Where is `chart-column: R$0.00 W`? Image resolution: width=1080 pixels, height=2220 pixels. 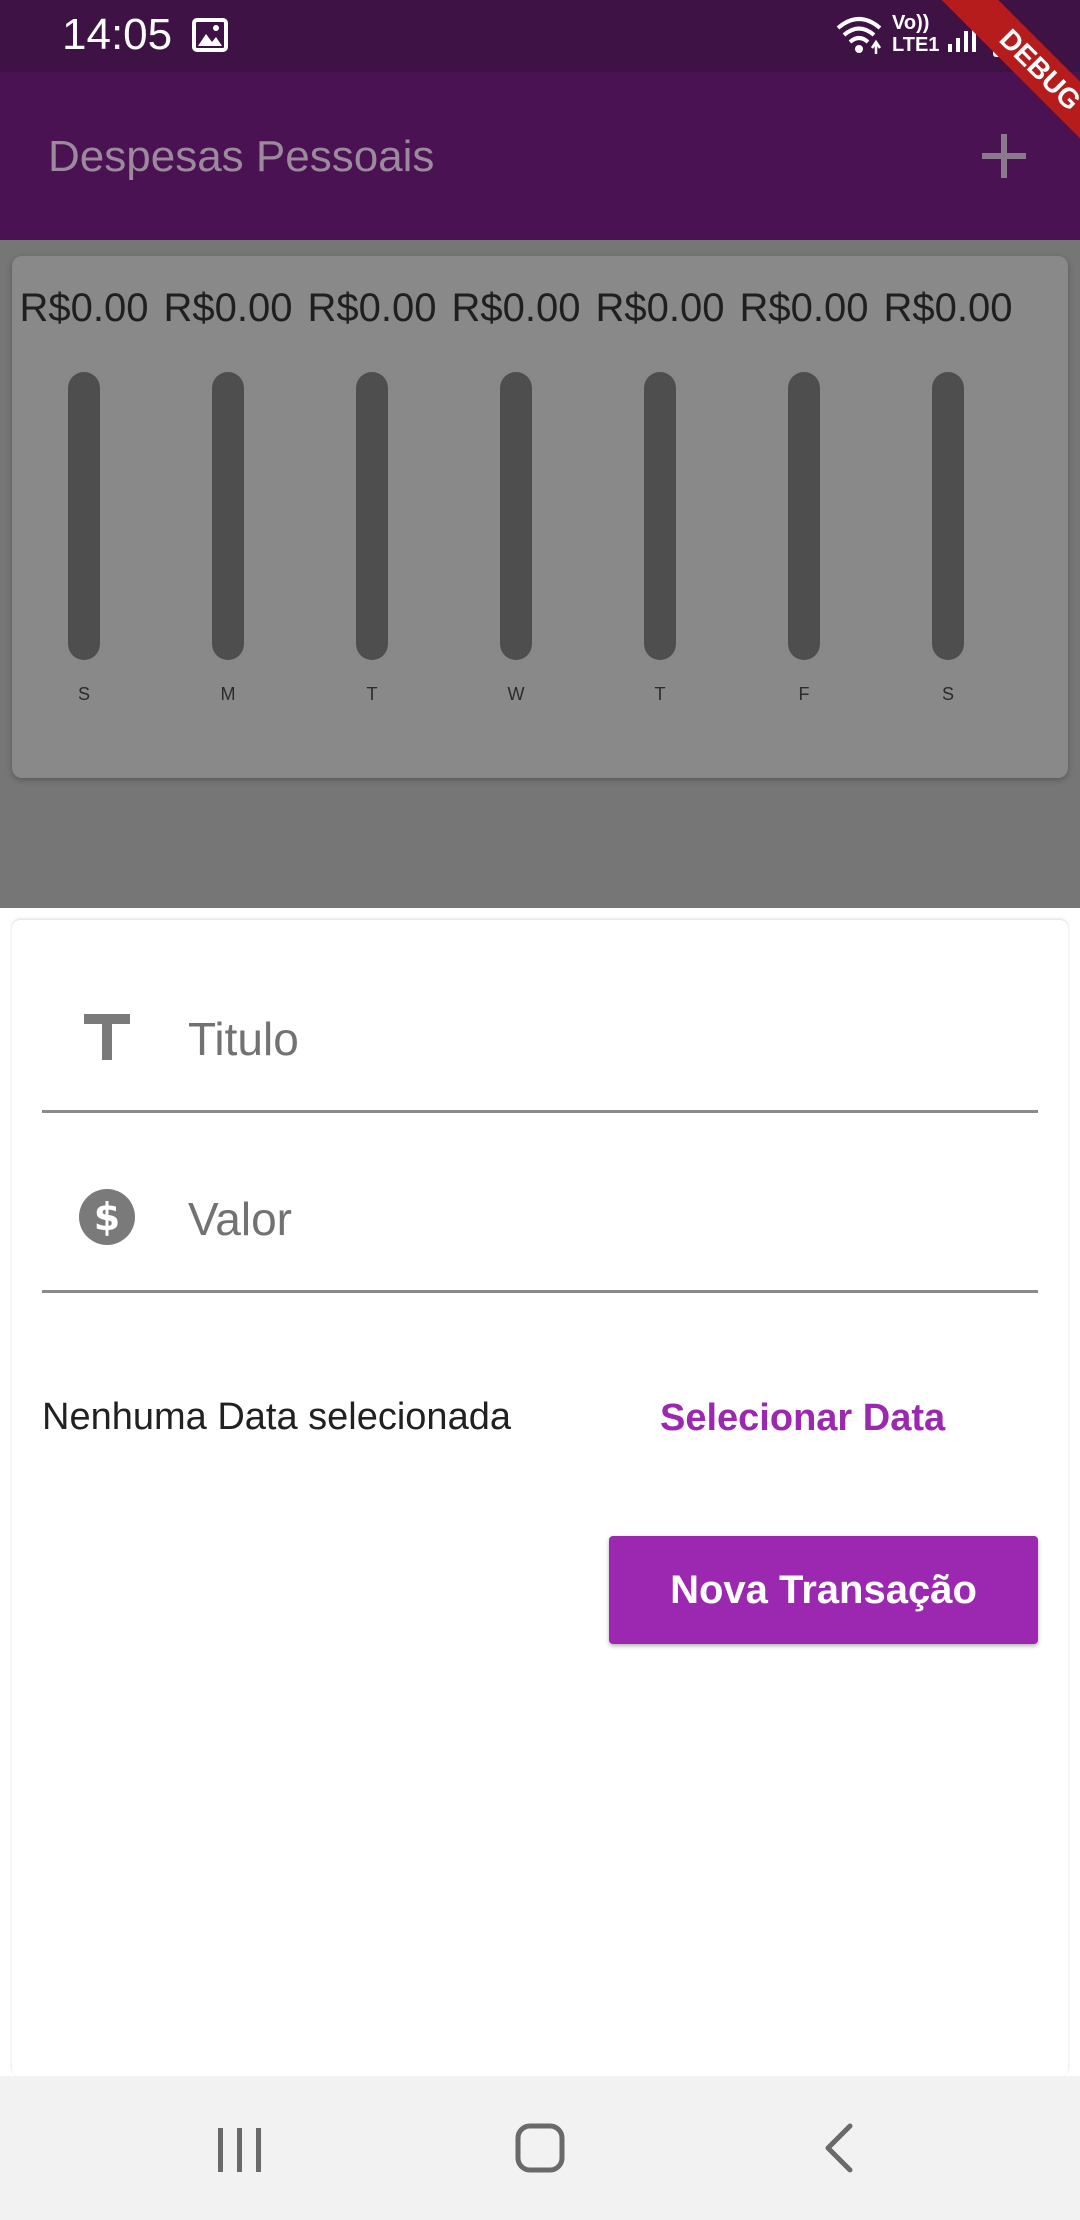
chart-column: R$0.00 W is located at coordinates (516, 517).